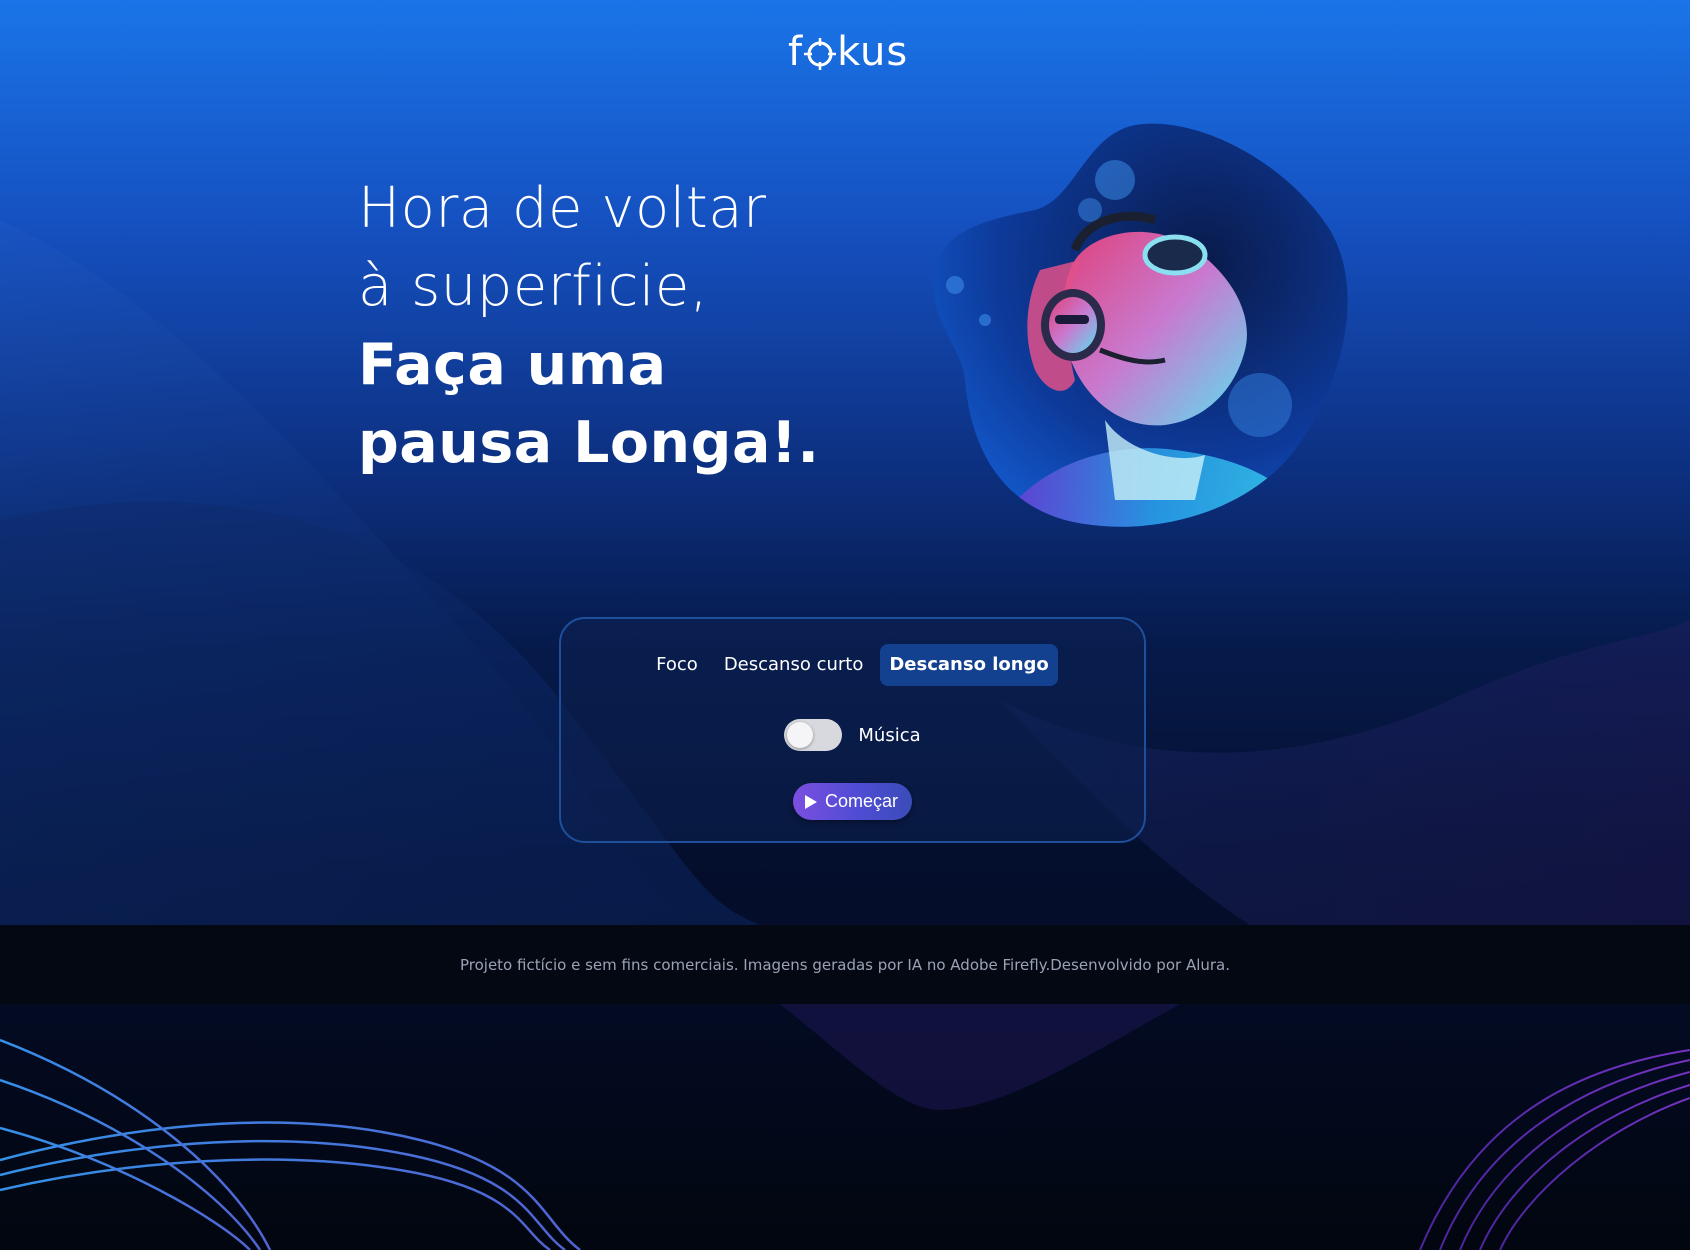 The height and width of the screenshot is (1250, 1690). Describe the element at coordinates (873, 52) in the screenshot. I see `logo-text-kus: kus` at that location.